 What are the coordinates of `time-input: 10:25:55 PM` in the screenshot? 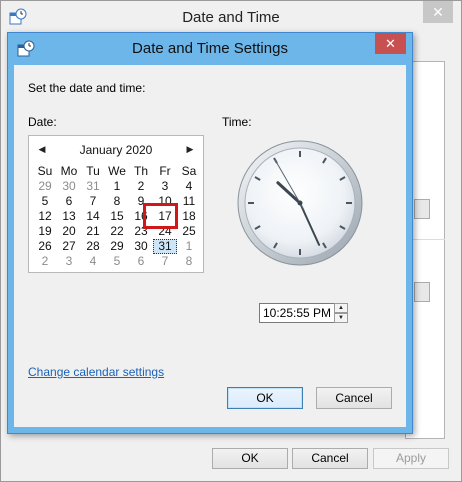 It's located at (297, 313).